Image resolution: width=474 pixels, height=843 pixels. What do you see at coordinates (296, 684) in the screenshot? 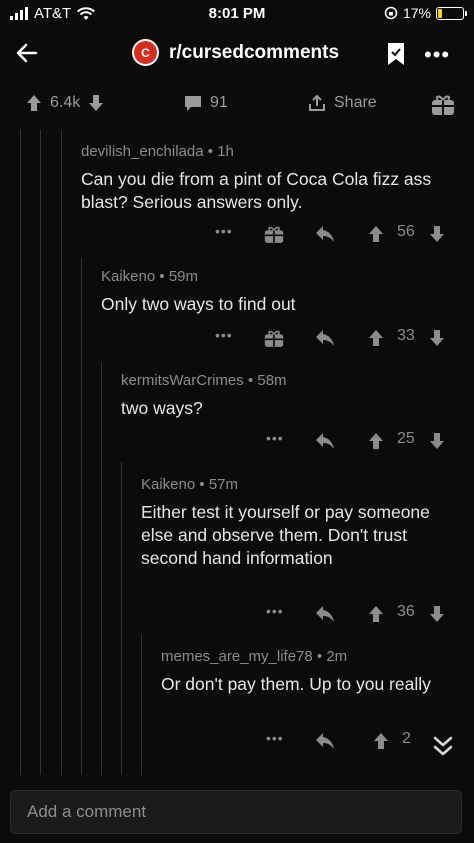
I see `comment-body: Or don't pay them. Up to you really` at bounding box center [296, 684].